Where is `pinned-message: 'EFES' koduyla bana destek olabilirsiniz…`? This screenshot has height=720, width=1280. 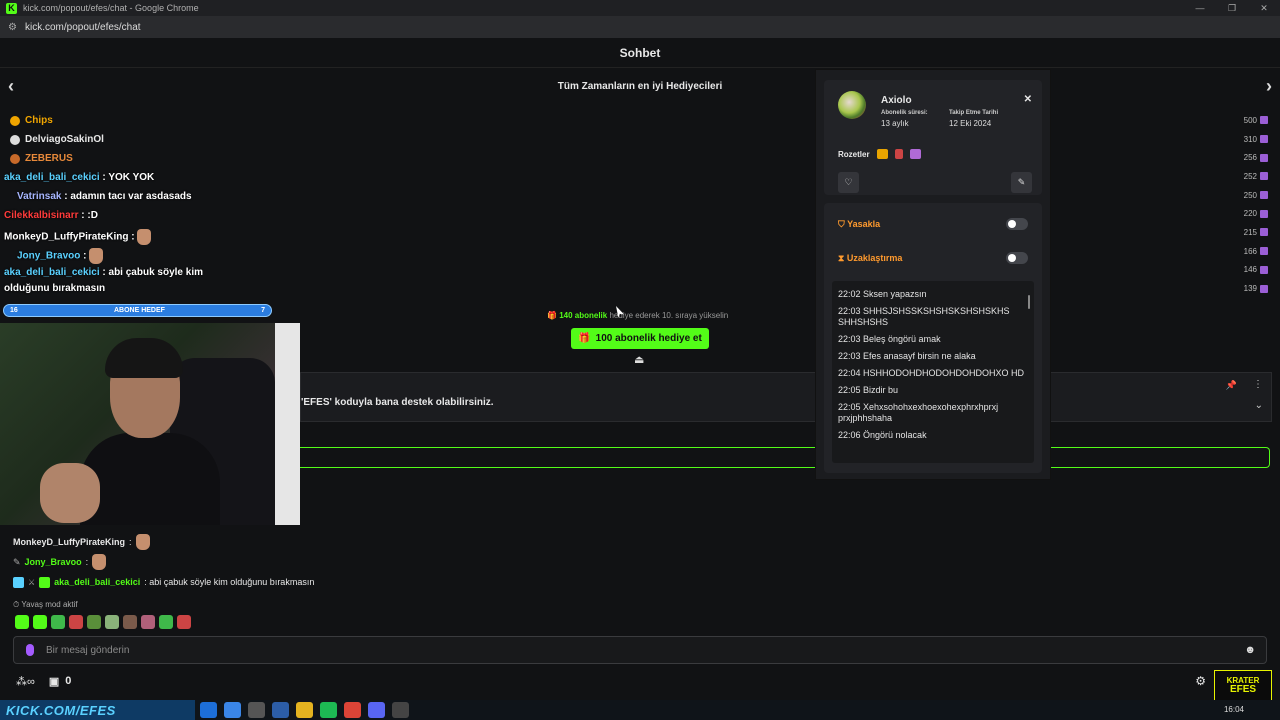 pinned-message: 'EFES' koduyla bana destek olabilirsiniz… is located at coordinates (786, 397).